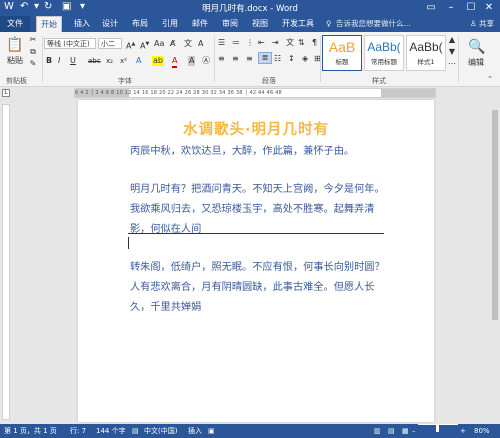 The height and width of the screenshot is (438, 500). I want to click on paragraph-preface: 丙辰中秋，欢饮达旦，大醉，作此篇，兼怀子由。, so click(242, 151).